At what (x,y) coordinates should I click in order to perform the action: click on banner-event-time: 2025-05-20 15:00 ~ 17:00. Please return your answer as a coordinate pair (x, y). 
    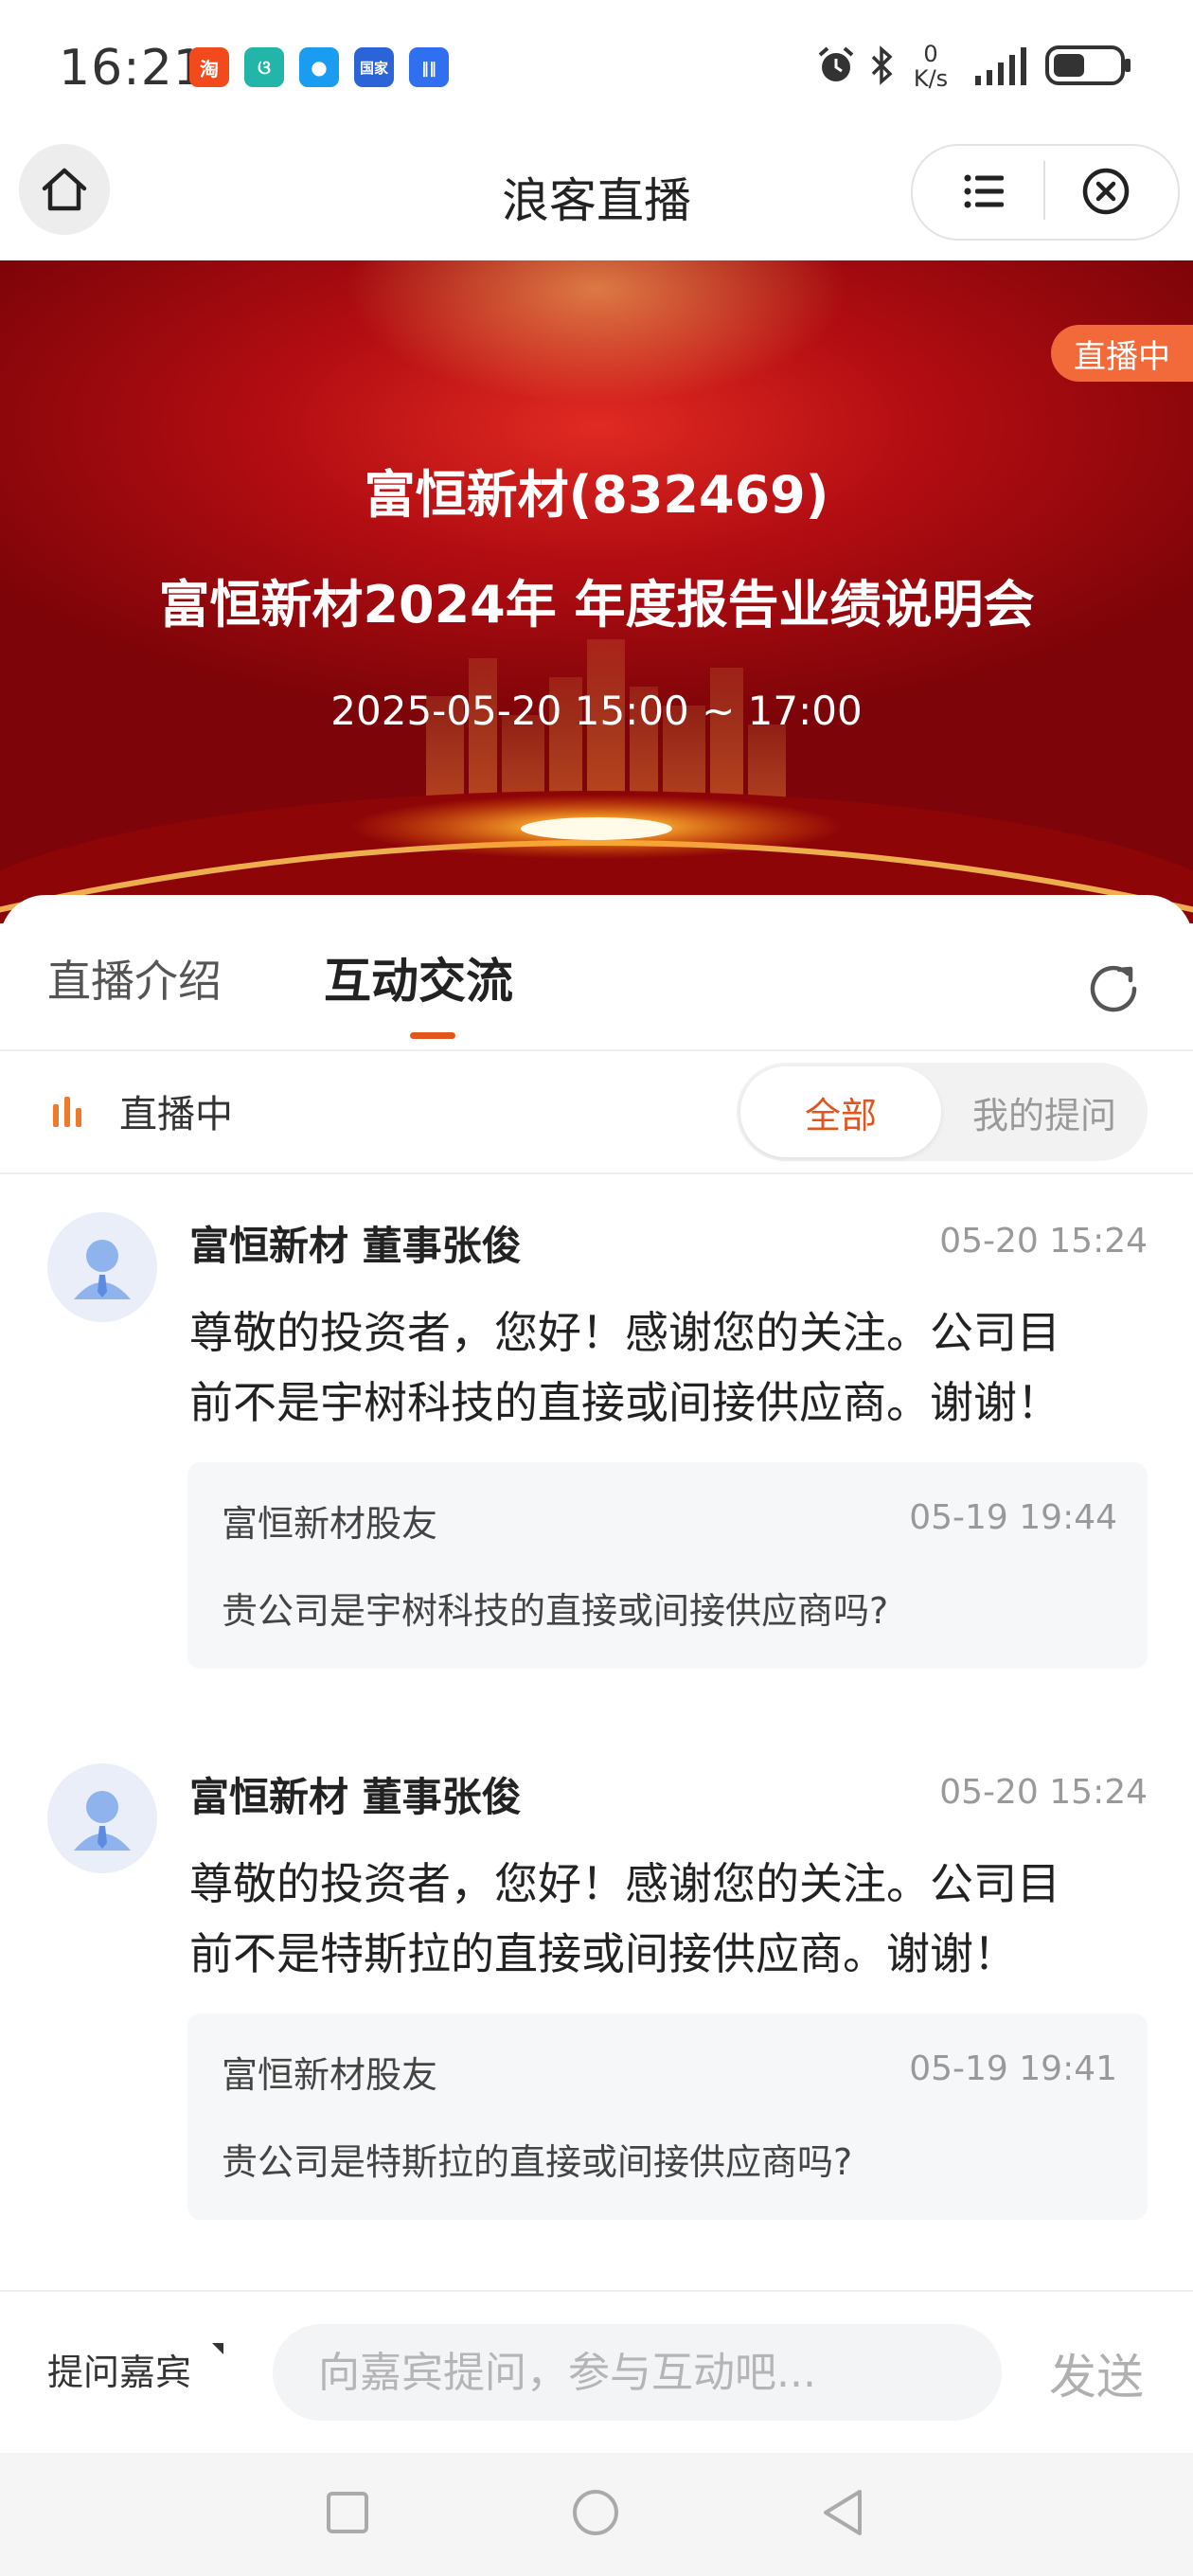
    Looking at the image, I should click on (596, 711).